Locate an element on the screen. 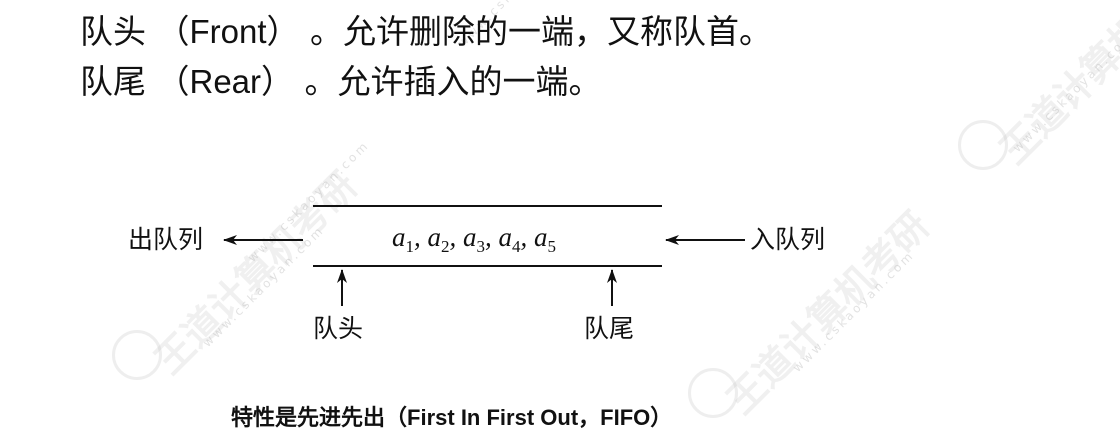 The width and height of the screenshot is (1120, 445). dequeue-label: 出队列 is located at coordinates (165, 239).